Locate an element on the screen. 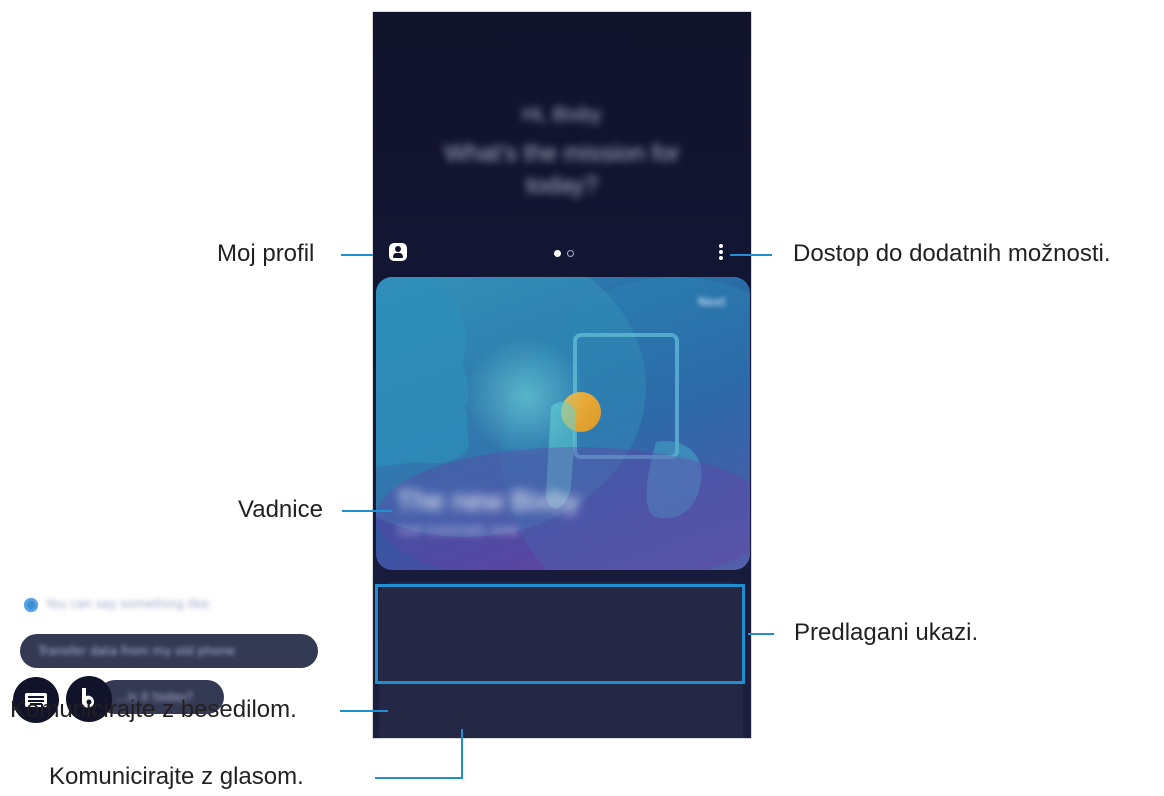 The height and width of the screenshot is (796, 1164). leader-line-voice-horizontal is located at coordinates (419, 778).